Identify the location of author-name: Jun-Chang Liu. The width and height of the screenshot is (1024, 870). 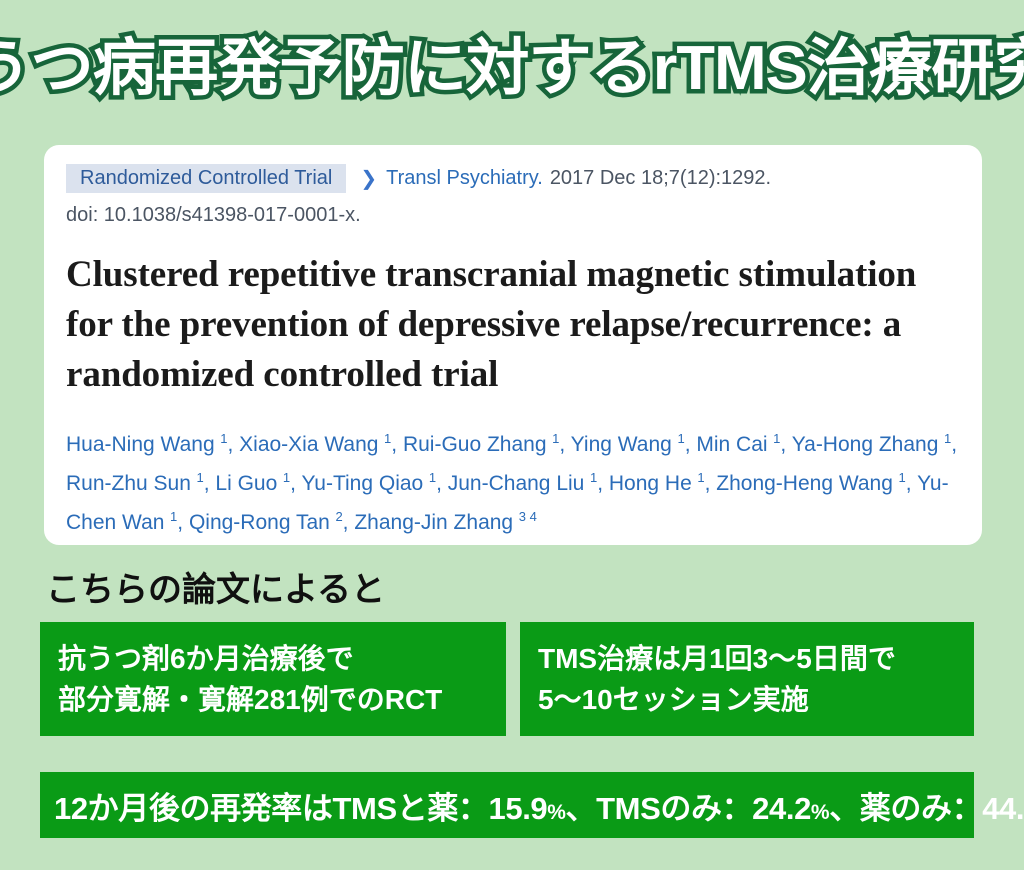
(516, 483).